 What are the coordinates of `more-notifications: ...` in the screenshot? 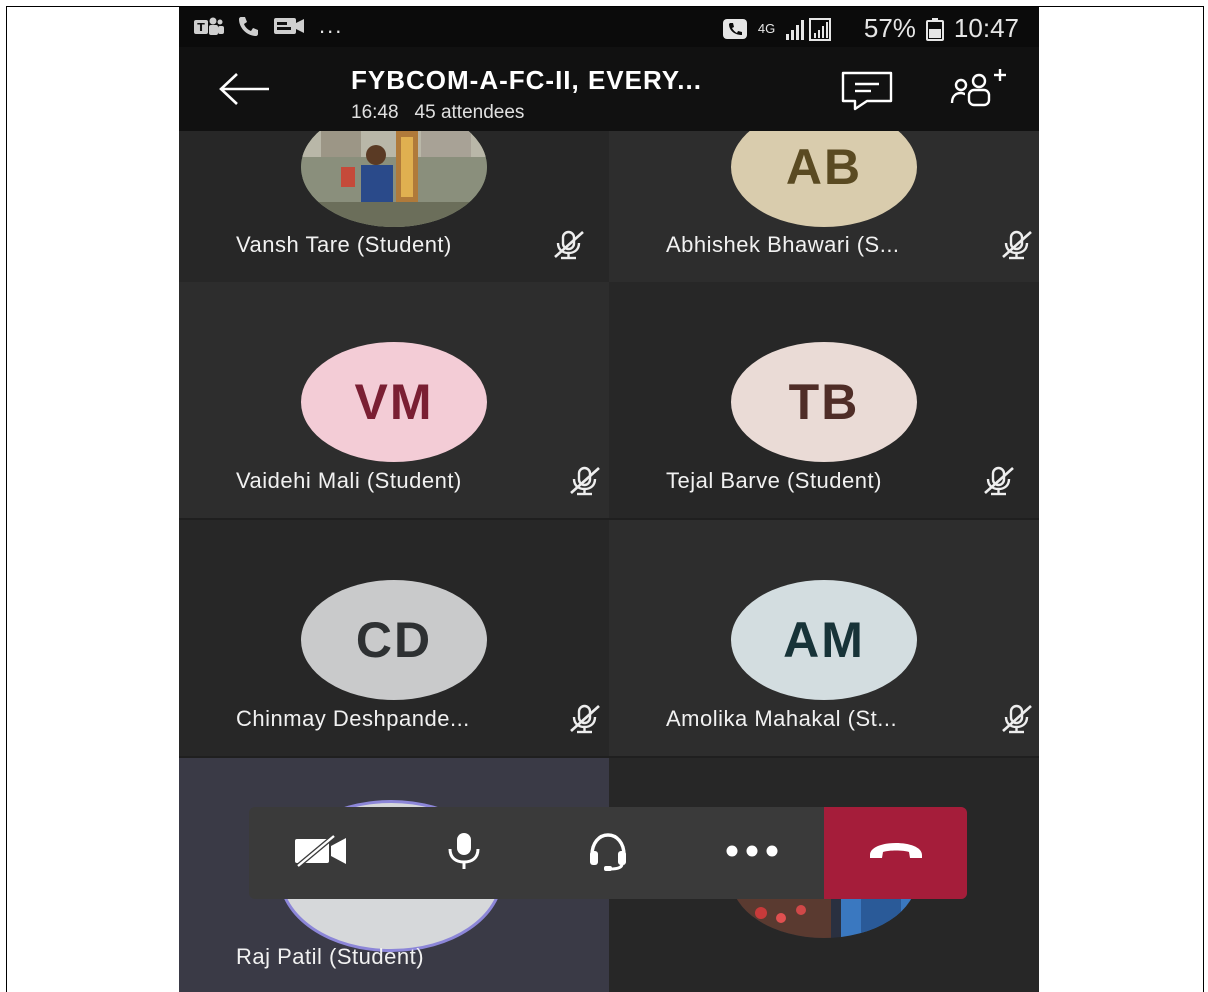 It's located at (331, 25).